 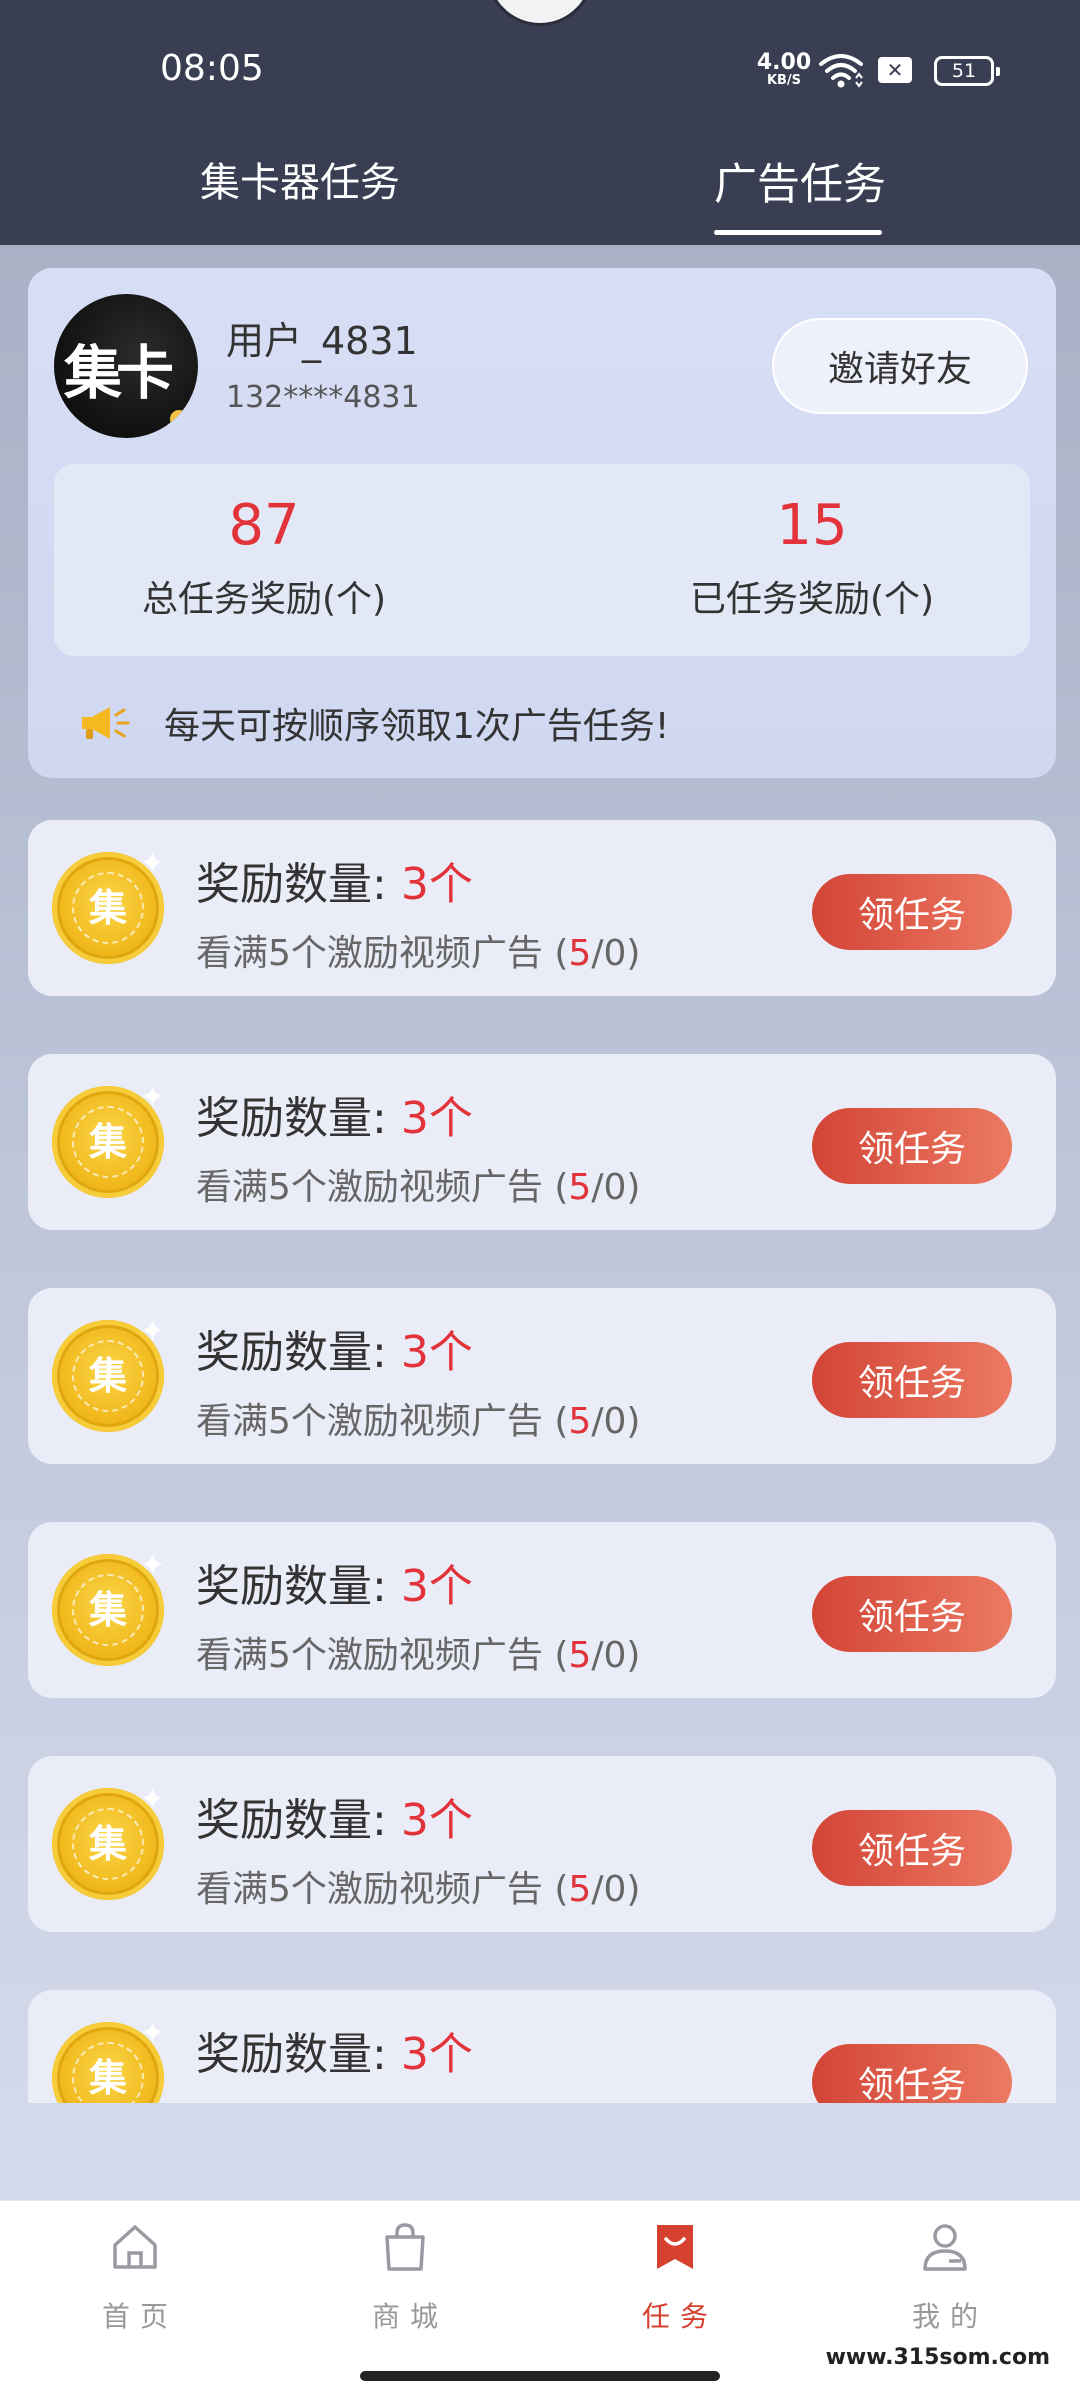 I want to click on bottom-navigation: 首页 商城 任务 我的 www.315som.com, so click(x=540, y=2300).